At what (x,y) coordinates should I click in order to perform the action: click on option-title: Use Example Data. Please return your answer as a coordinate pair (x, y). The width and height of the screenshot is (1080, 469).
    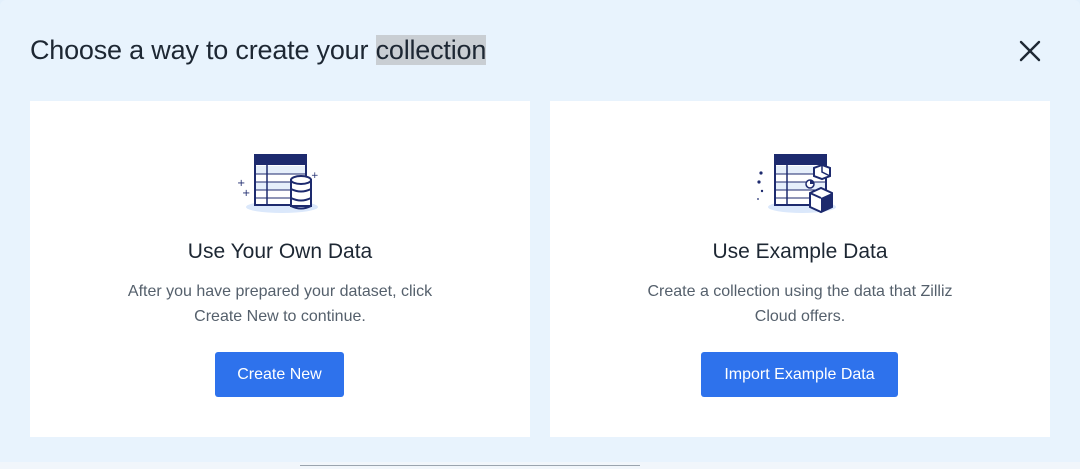
    Looking at the image, I should click on (800, 251).